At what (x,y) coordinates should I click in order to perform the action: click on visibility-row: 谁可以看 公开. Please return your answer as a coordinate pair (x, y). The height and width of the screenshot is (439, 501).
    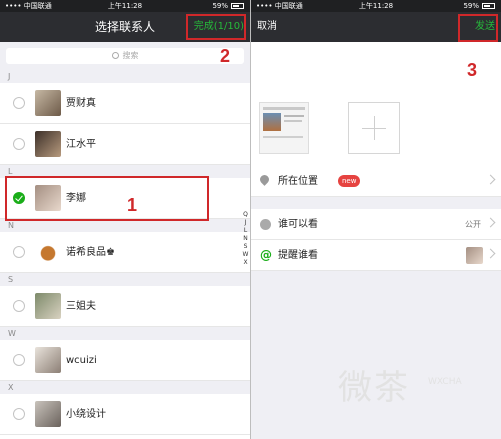
    Looking at the image, I should click on (376, 224).